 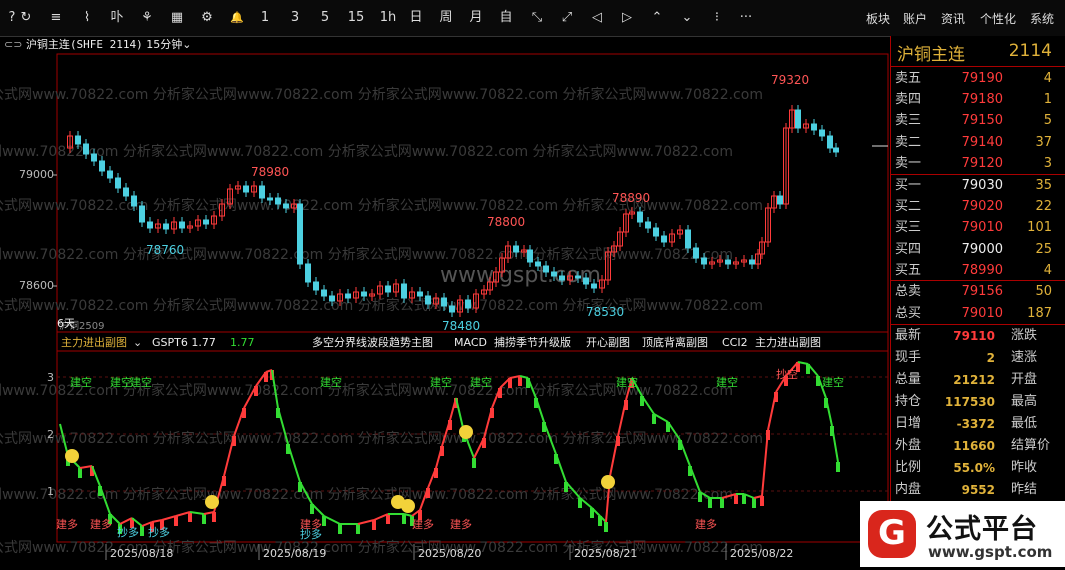 What do you see at coordinates (372, 342) in the screenshot?
I see `indicator-tab: 多空分界线波段趋势主图` at bounding box center [372, 342].